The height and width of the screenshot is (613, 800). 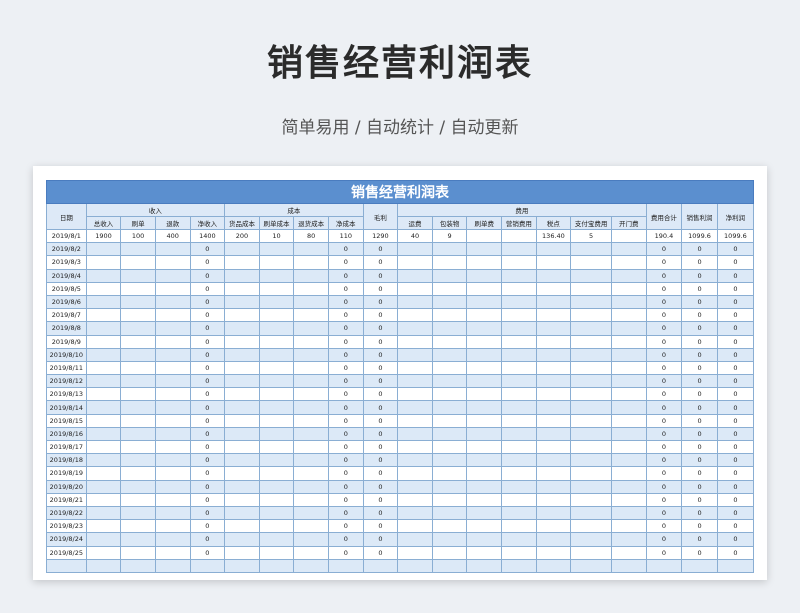 I want to click on table-cell: 190.4, so click(x=664, y=236).